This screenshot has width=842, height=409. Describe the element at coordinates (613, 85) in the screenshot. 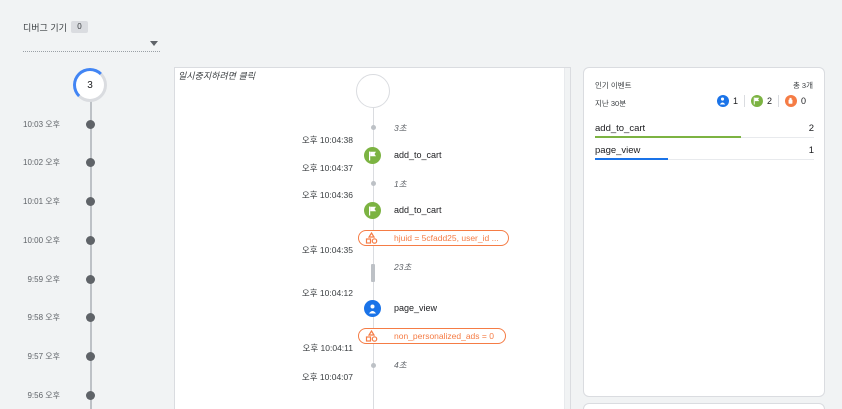

I see `top-events-title: 인기 이벤트` at that location.